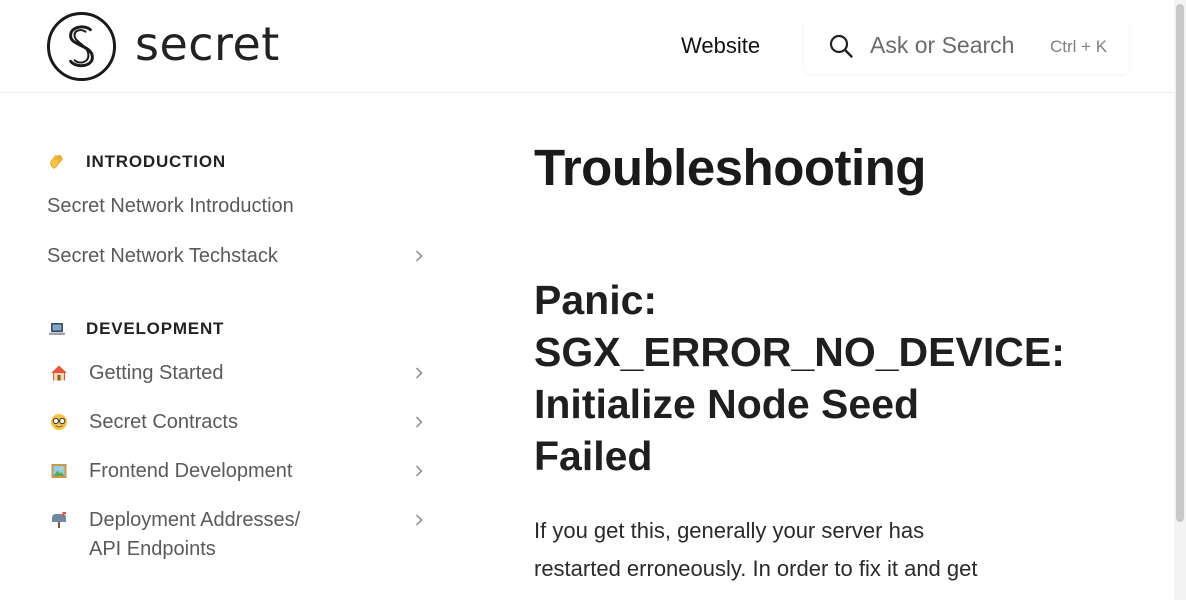  I want to click on section-heading-line: Failed, so click(593, 456).